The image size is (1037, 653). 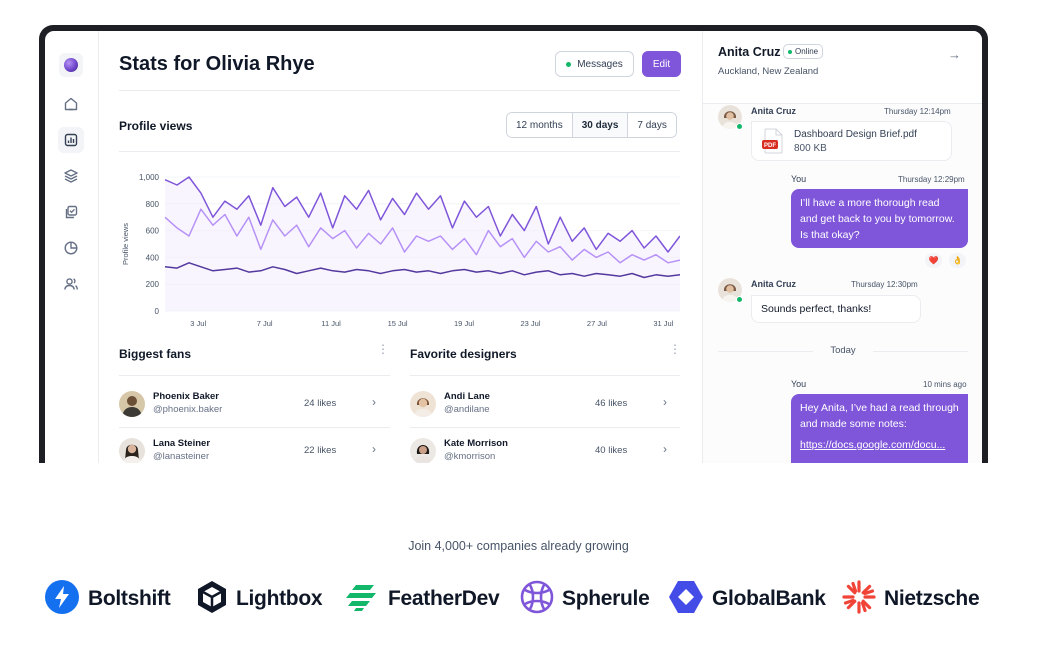 I want to click on page-title: Stats for Olivia Rhye, so click(x=217, y=64).